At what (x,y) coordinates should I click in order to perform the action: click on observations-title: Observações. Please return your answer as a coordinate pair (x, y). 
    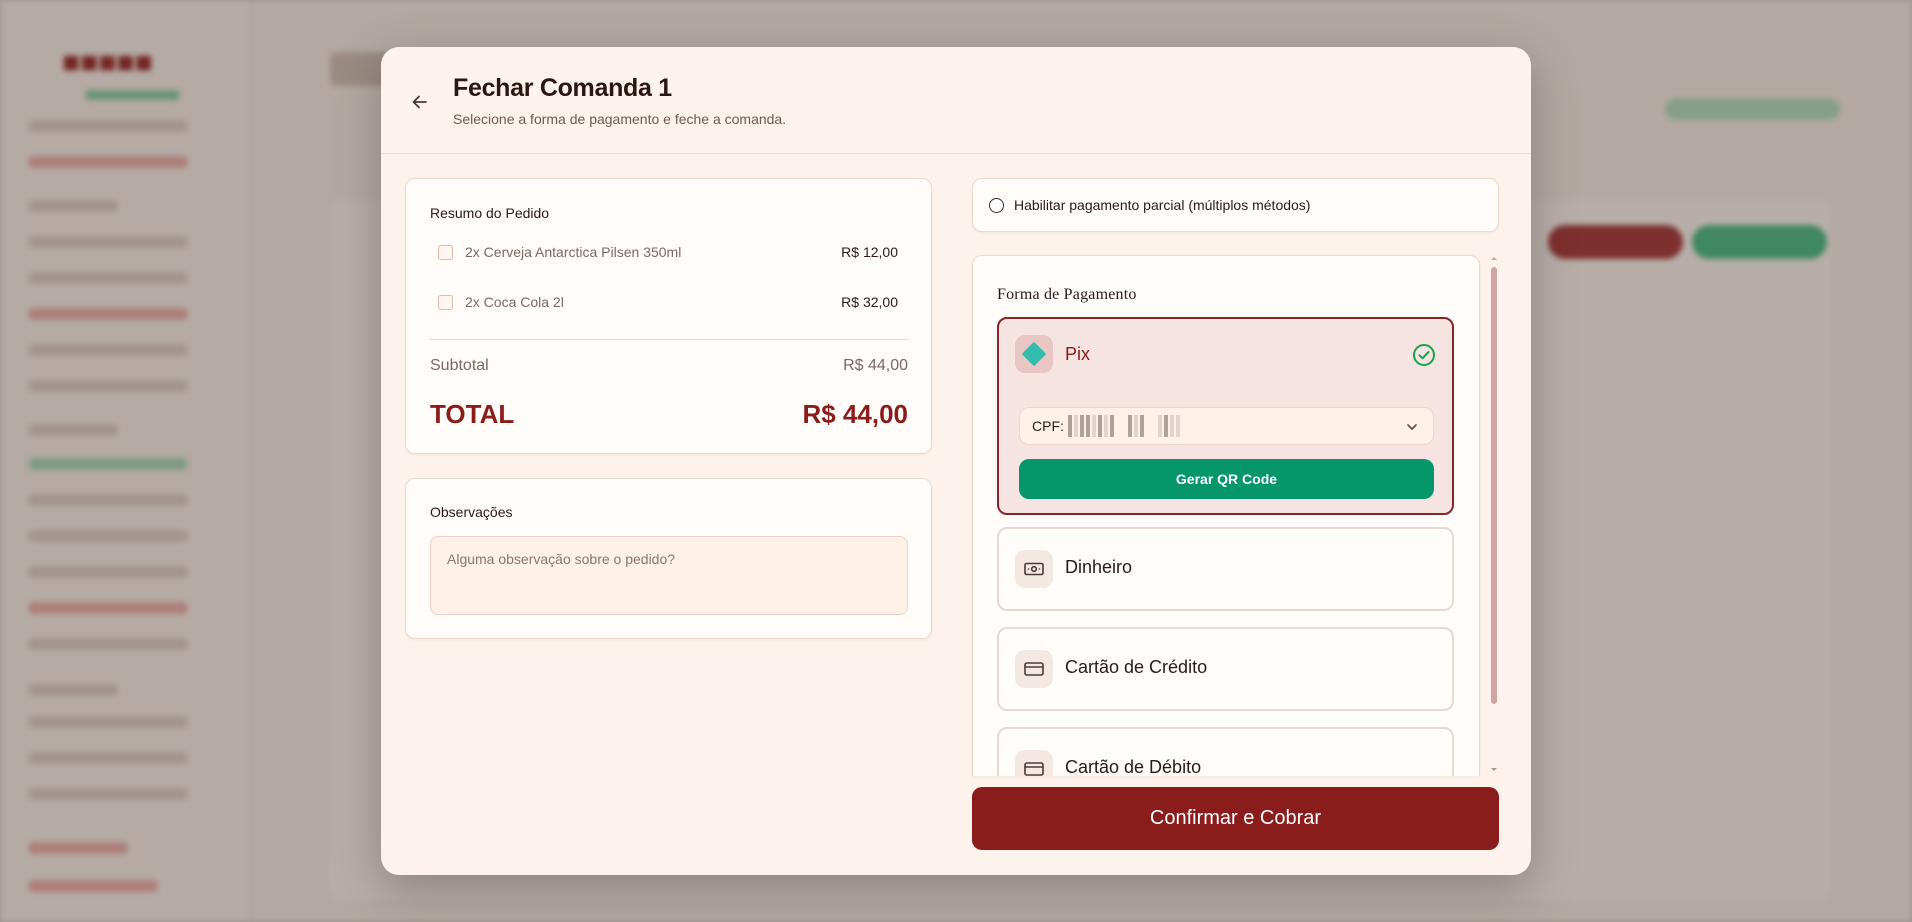
    Looking at the image, I should click on (471, 512).